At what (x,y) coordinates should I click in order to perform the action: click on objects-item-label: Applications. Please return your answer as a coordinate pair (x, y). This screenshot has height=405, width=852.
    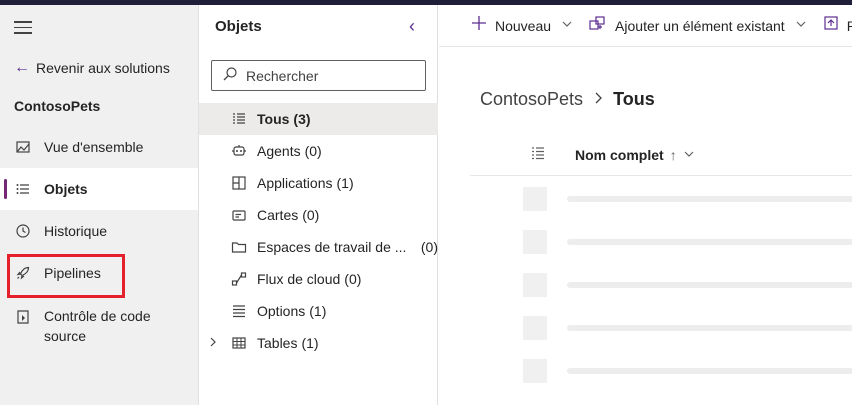
    Looking at the image, I should click on (295, 183).